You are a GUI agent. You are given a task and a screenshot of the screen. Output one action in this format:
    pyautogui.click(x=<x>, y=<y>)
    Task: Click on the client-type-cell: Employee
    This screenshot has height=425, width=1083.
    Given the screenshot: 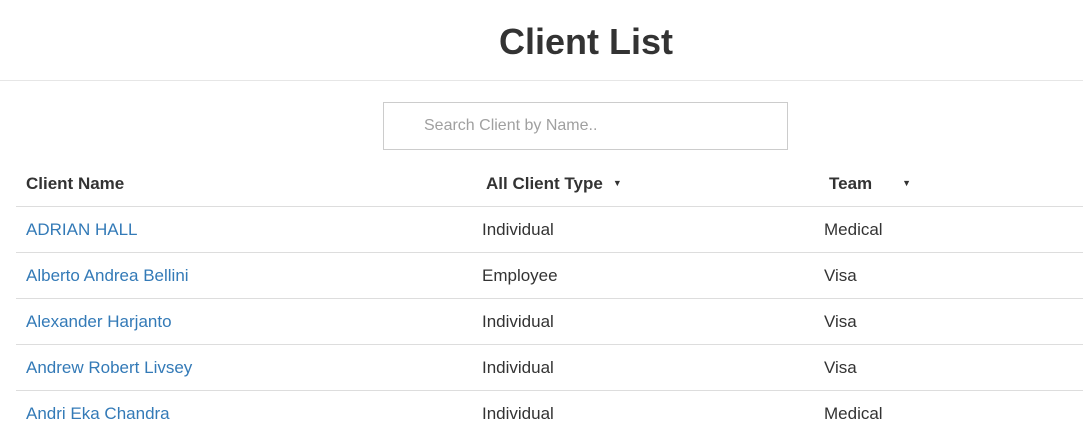 What is the action you would take?
    pyautogui.click(x=520, y=275)
    